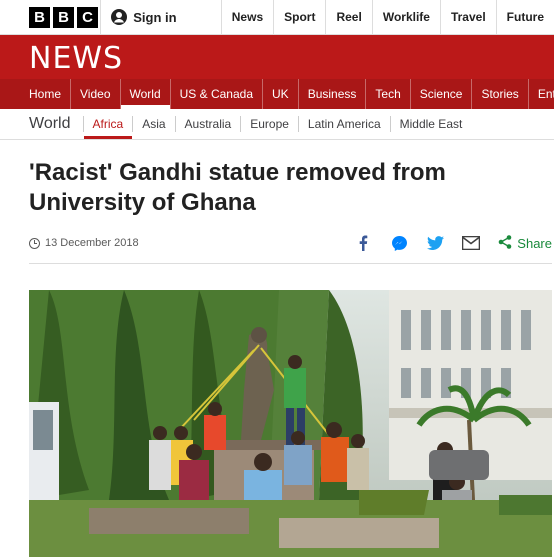  I want to click on share-tools: Share, so click(453, 243).